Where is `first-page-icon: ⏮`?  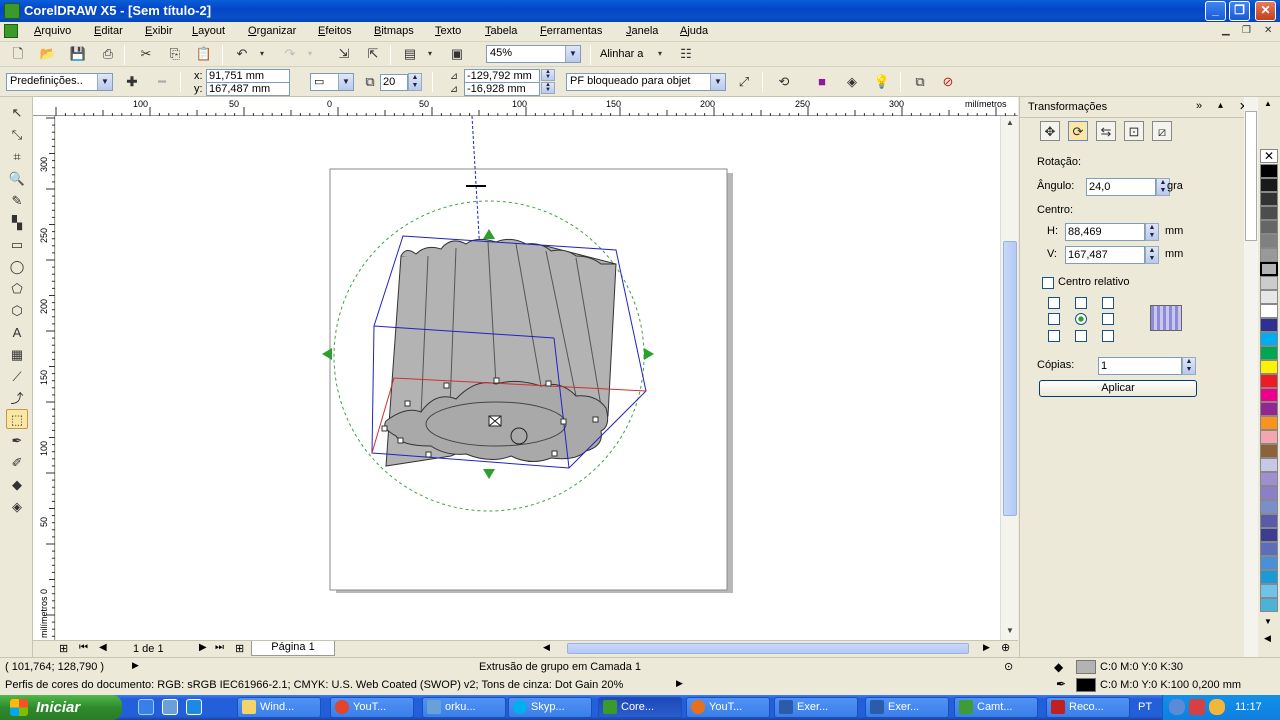
first-page-icon: ⏮ is located at coordinates (83, 647).